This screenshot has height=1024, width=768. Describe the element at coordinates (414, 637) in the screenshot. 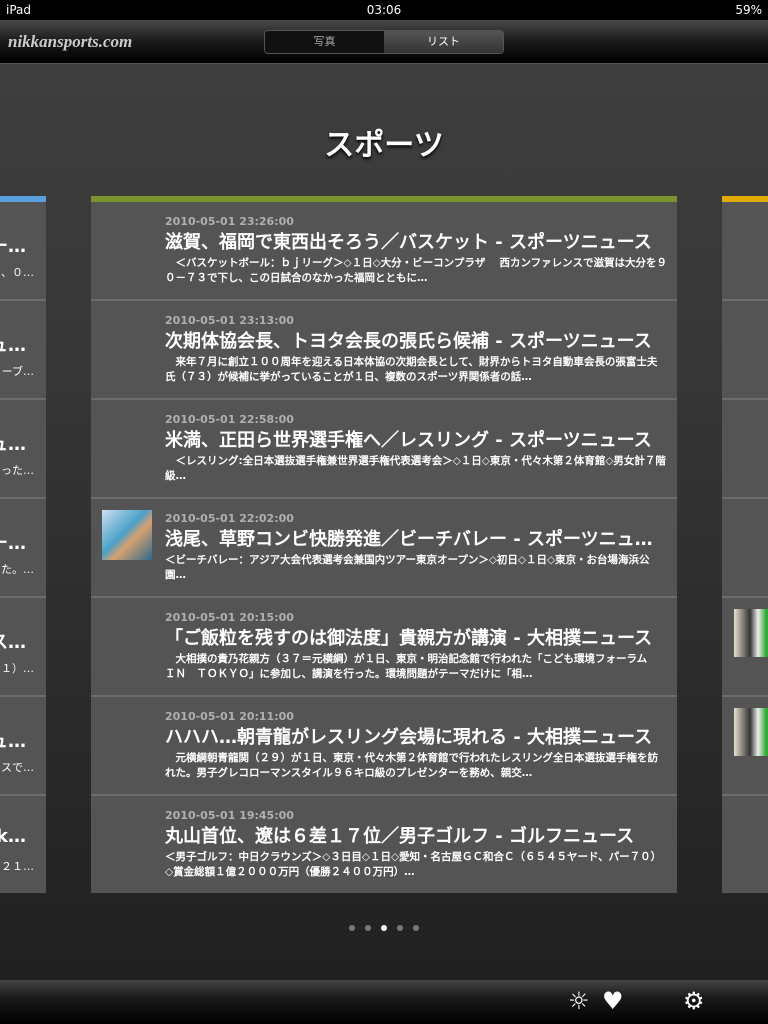

I see `article-title: 「ご飯粒を残すのは御法度」貴親方が講演 - 大相撲ニュース` at that location.